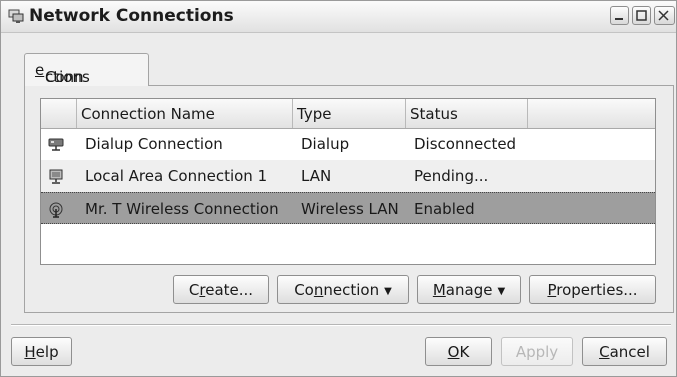 This screenshot has height=377, width=677. What do you see at coordinates (30, 352) in the screenshot?
I see `help-label-mnemonic: H` at bounding box center [30, 352].